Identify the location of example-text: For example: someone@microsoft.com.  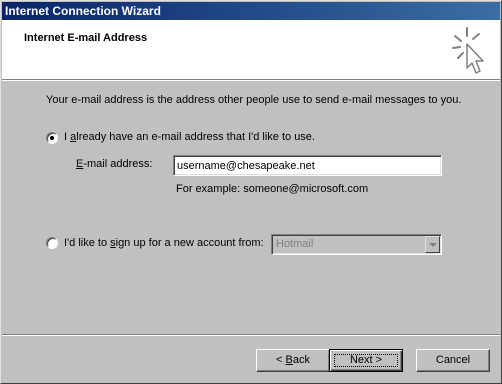
(272, 189).